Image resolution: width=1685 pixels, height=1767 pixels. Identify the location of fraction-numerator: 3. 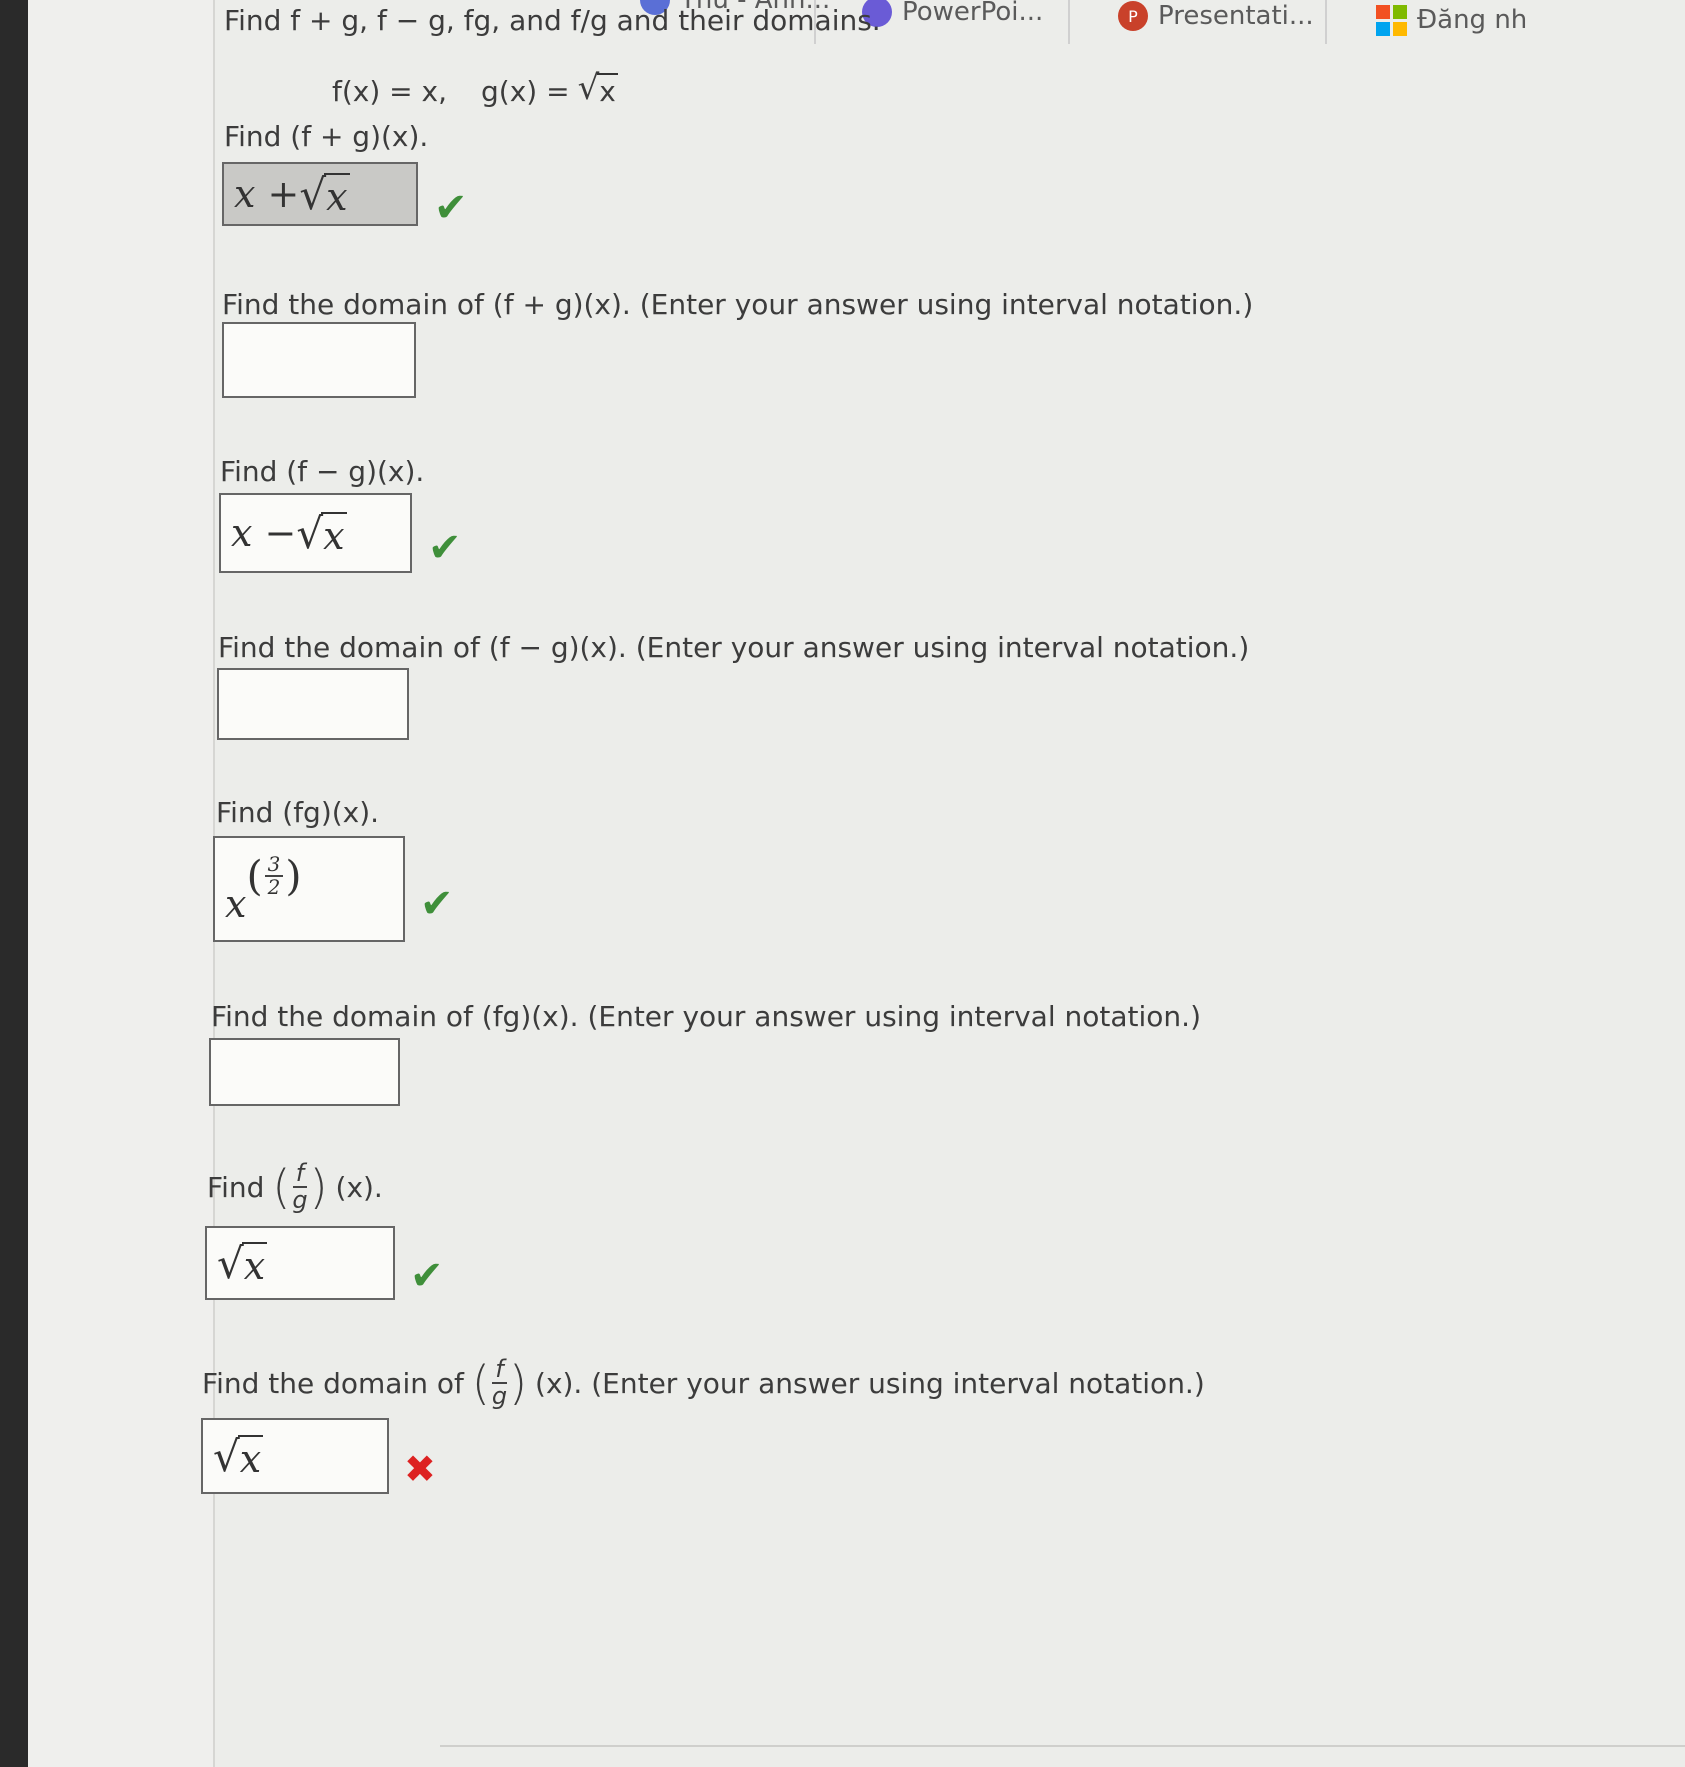
(274, 865).